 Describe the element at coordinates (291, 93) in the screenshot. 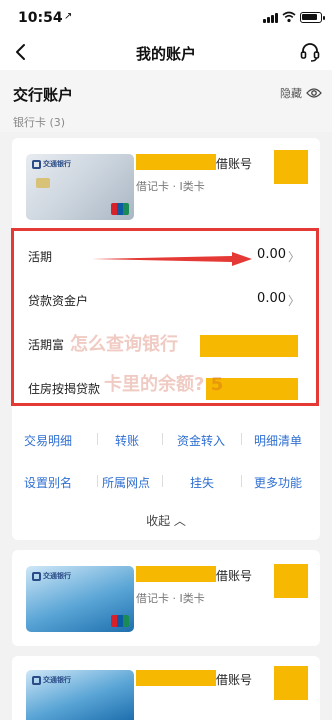

I see `hide-label: 隐藏` at that location.